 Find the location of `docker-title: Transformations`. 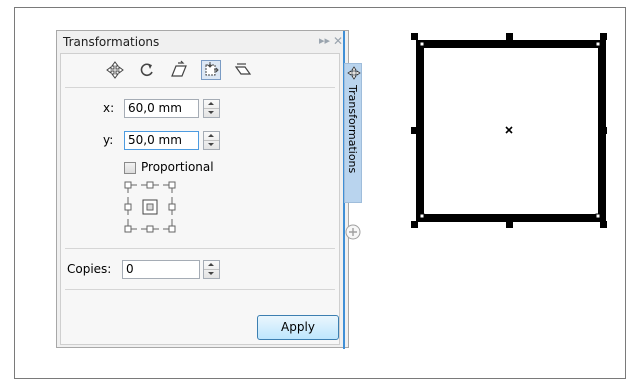

docker-title: Transformations is located at coordinates (111, 42).